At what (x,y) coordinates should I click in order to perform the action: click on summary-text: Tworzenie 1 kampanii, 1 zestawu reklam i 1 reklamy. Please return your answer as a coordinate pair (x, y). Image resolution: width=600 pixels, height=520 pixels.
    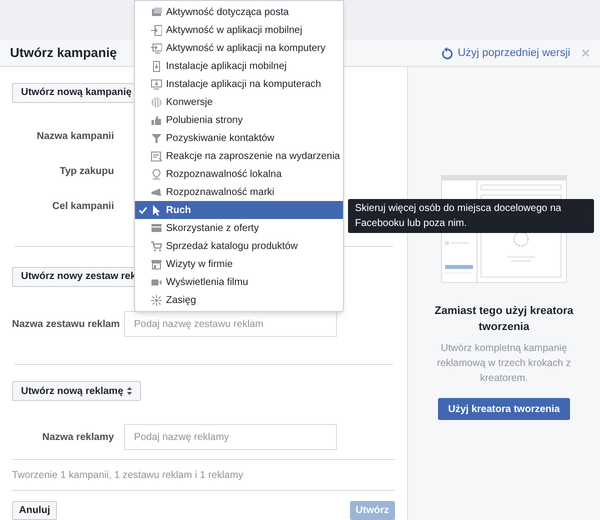
    Looking at the image, I should click on (128, 475).